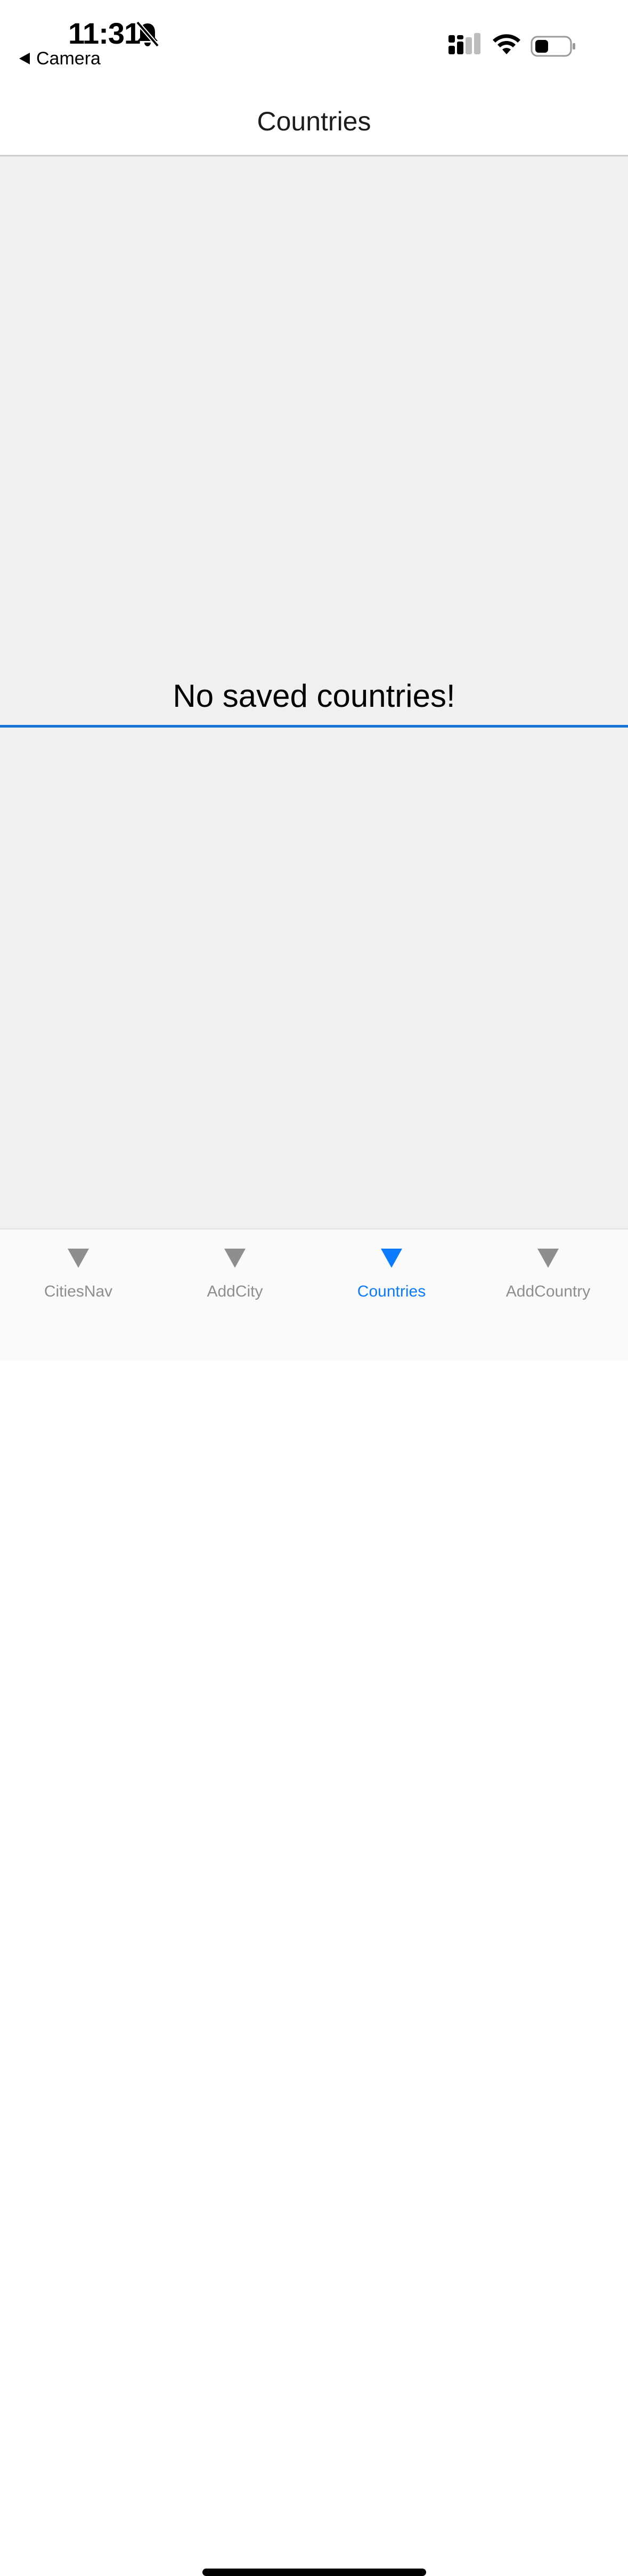 The width and height of the screenshot is (628, 2576). I want to click on back-app-label: Camera, so click(68, 58).